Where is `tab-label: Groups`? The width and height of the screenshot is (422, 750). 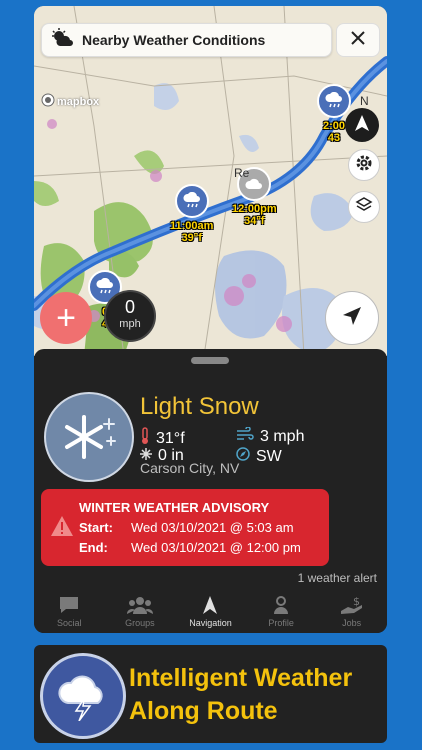
tab-label: Groups is located at coordinates (140, 623).